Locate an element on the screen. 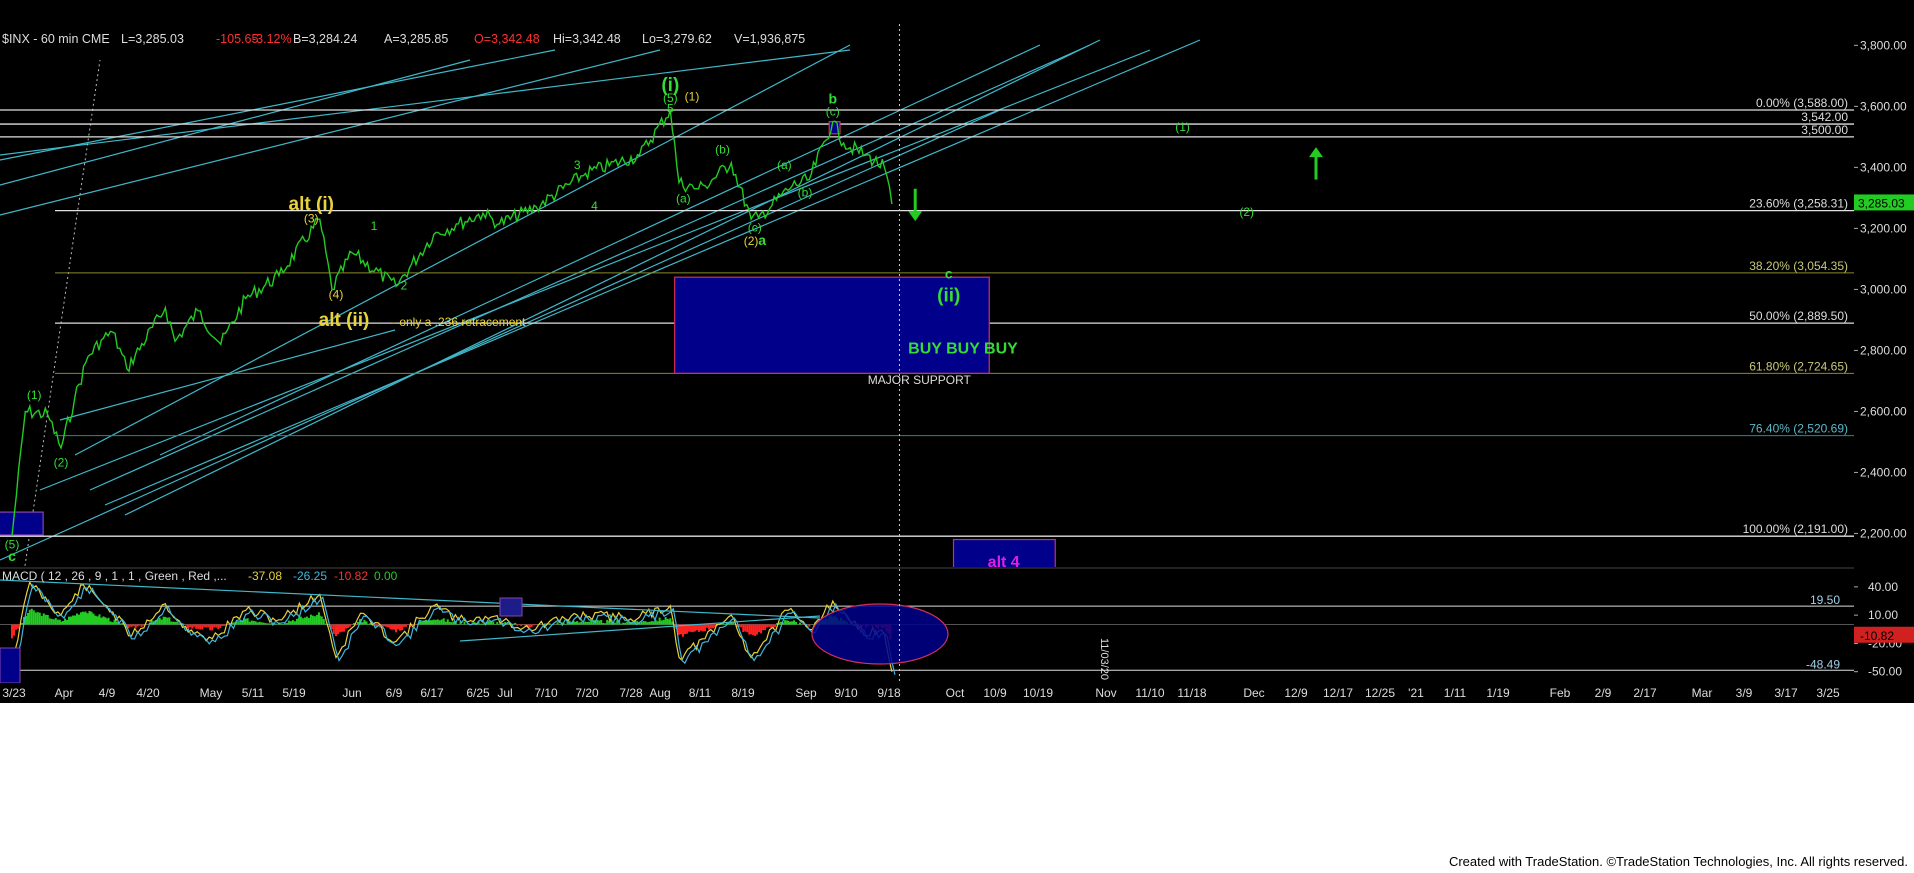  date-axis-label: 2/9 is located at coordinates (1603, 693).